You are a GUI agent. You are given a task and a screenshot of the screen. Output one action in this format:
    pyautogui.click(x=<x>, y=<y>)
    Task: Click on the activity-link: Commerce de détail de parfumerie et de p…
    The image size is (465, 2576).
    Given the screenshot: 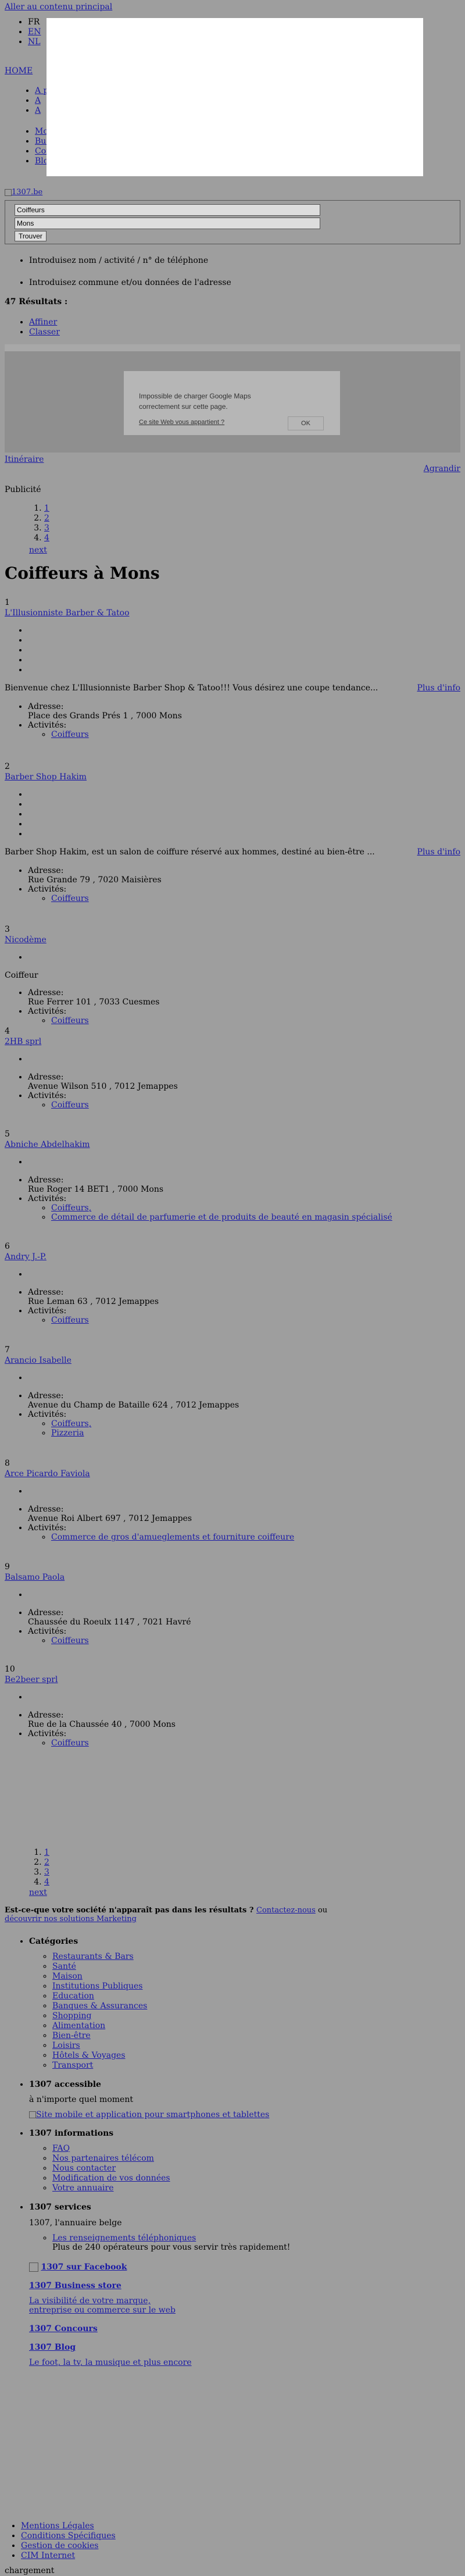 What is the action you would take?
    pyautogui.click(x=221, y=1217)
    